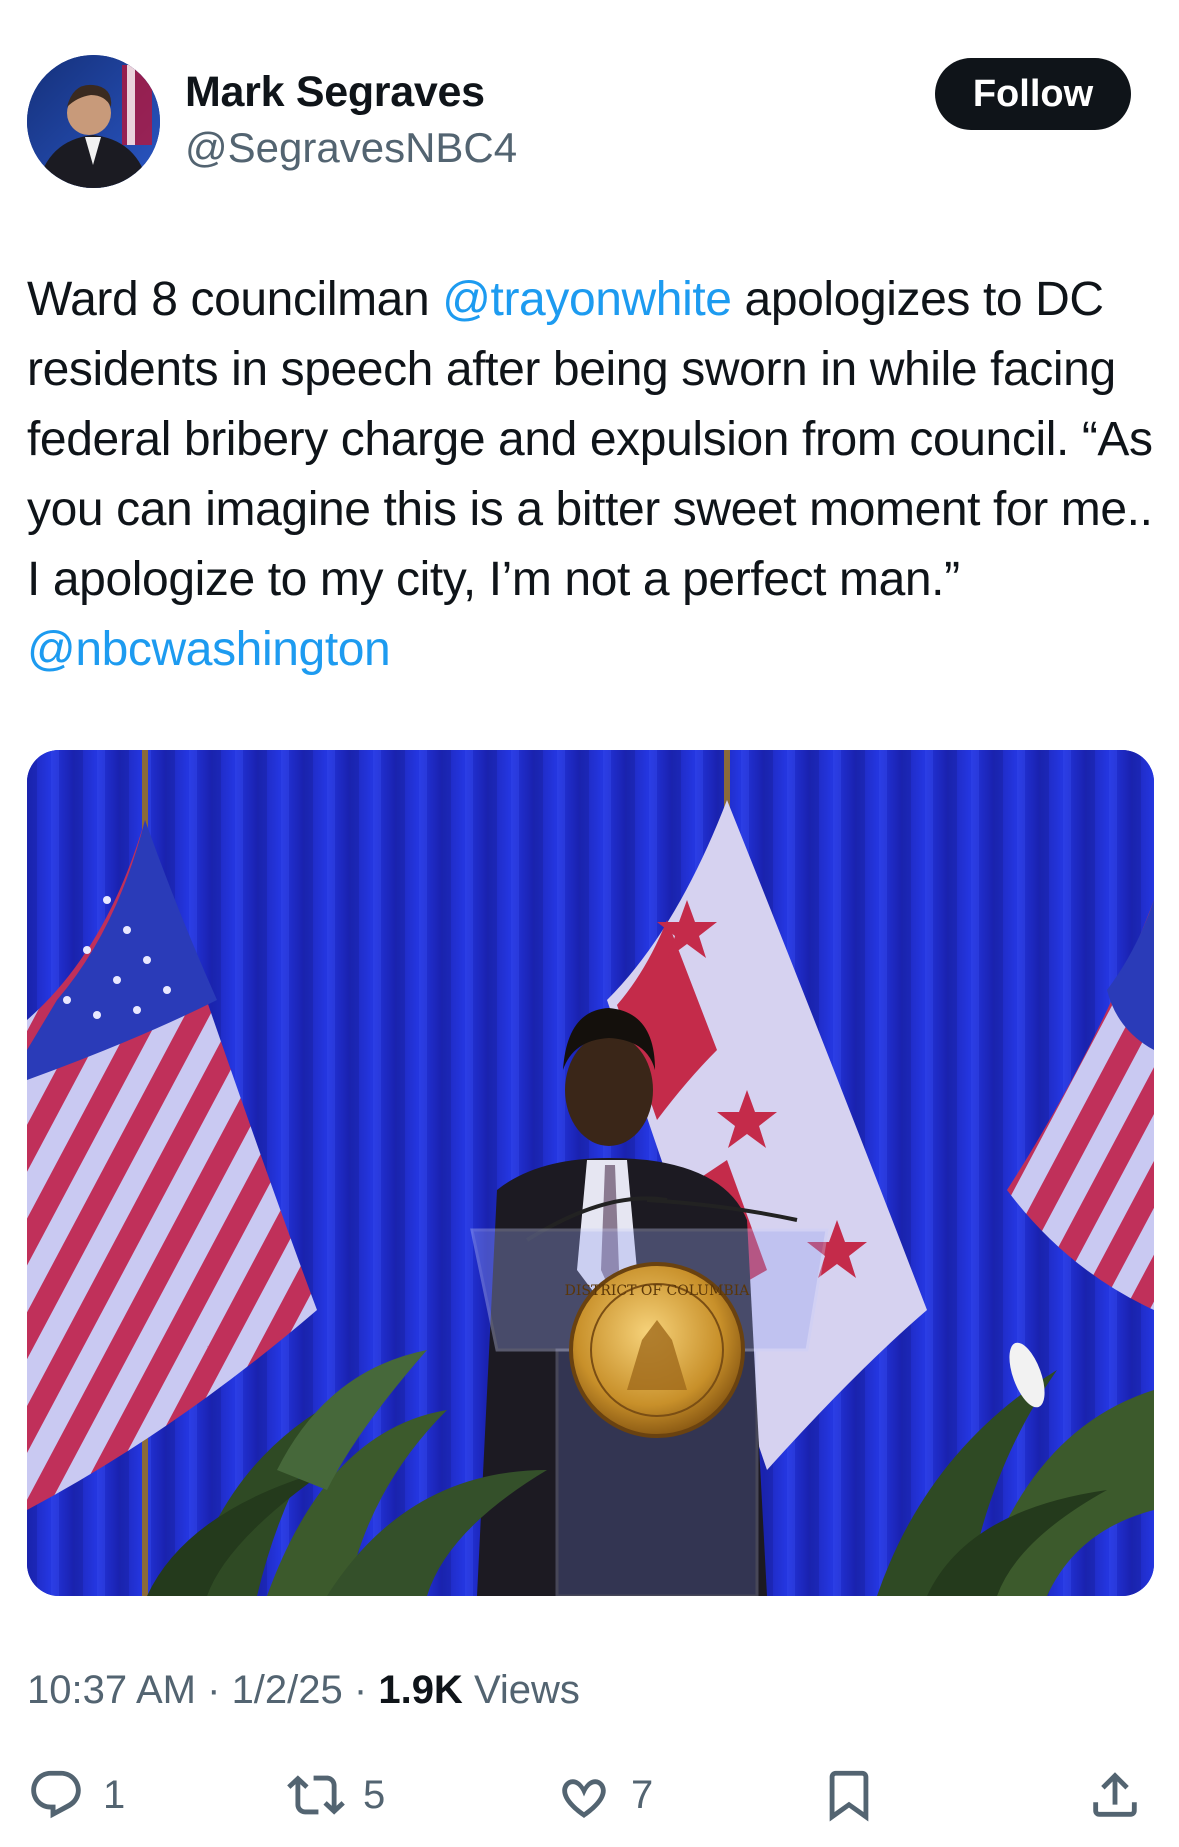 The image size is (1179, 1847). I want to click on share-button, so click(1115, 1795).